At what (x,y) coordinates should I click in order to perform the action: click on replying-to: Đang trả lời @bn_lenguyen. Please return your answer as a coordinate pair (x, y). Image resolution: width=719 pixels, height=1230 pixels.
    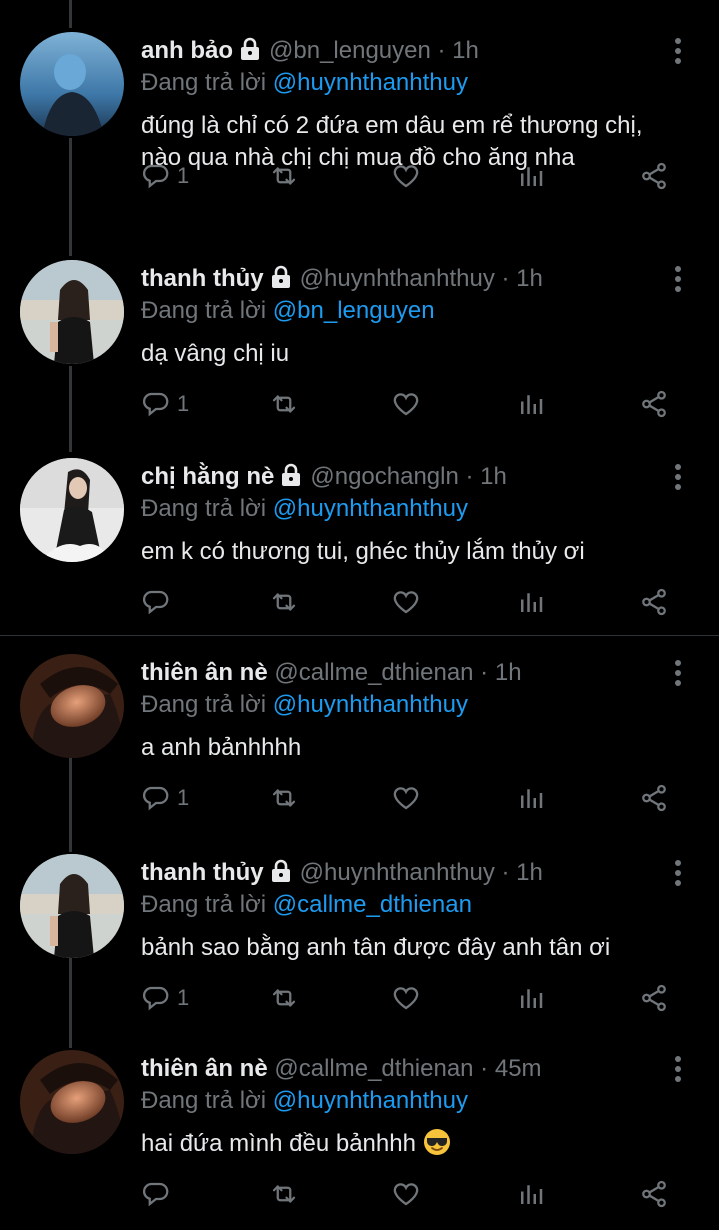
    Looking at the image, I should click on (288, 311).